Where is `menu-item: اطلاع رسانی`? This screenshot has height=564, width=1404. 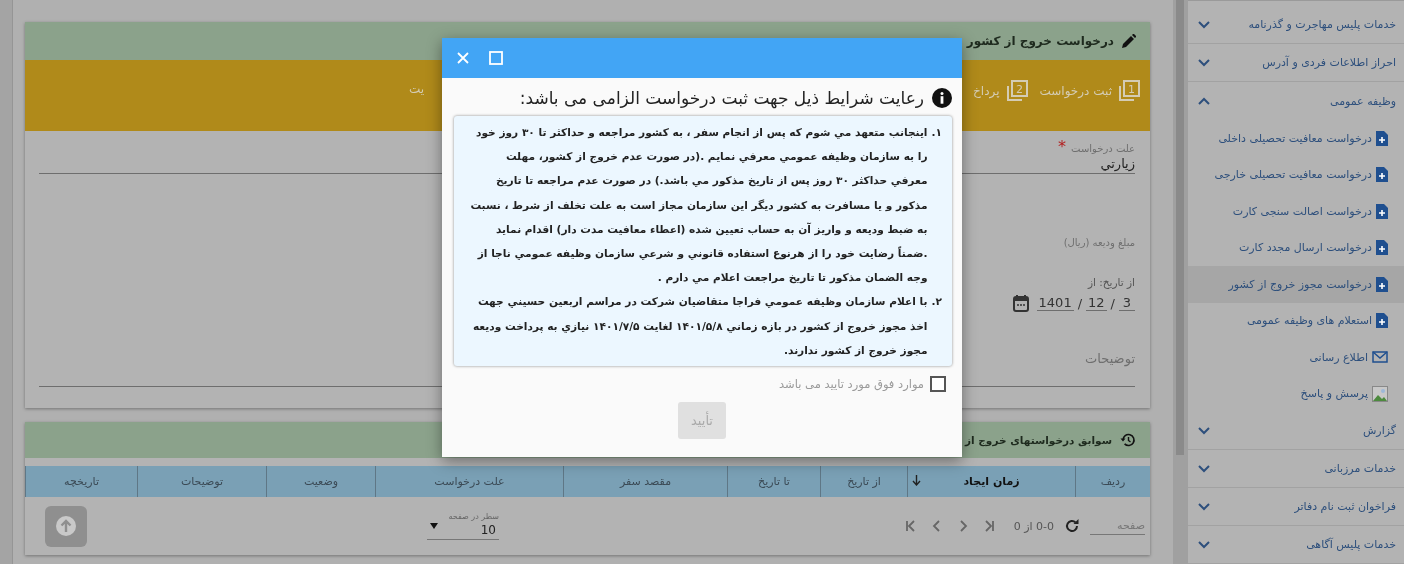 menu-item: اطلاع رسانی is located at coordinates (1296, 357).